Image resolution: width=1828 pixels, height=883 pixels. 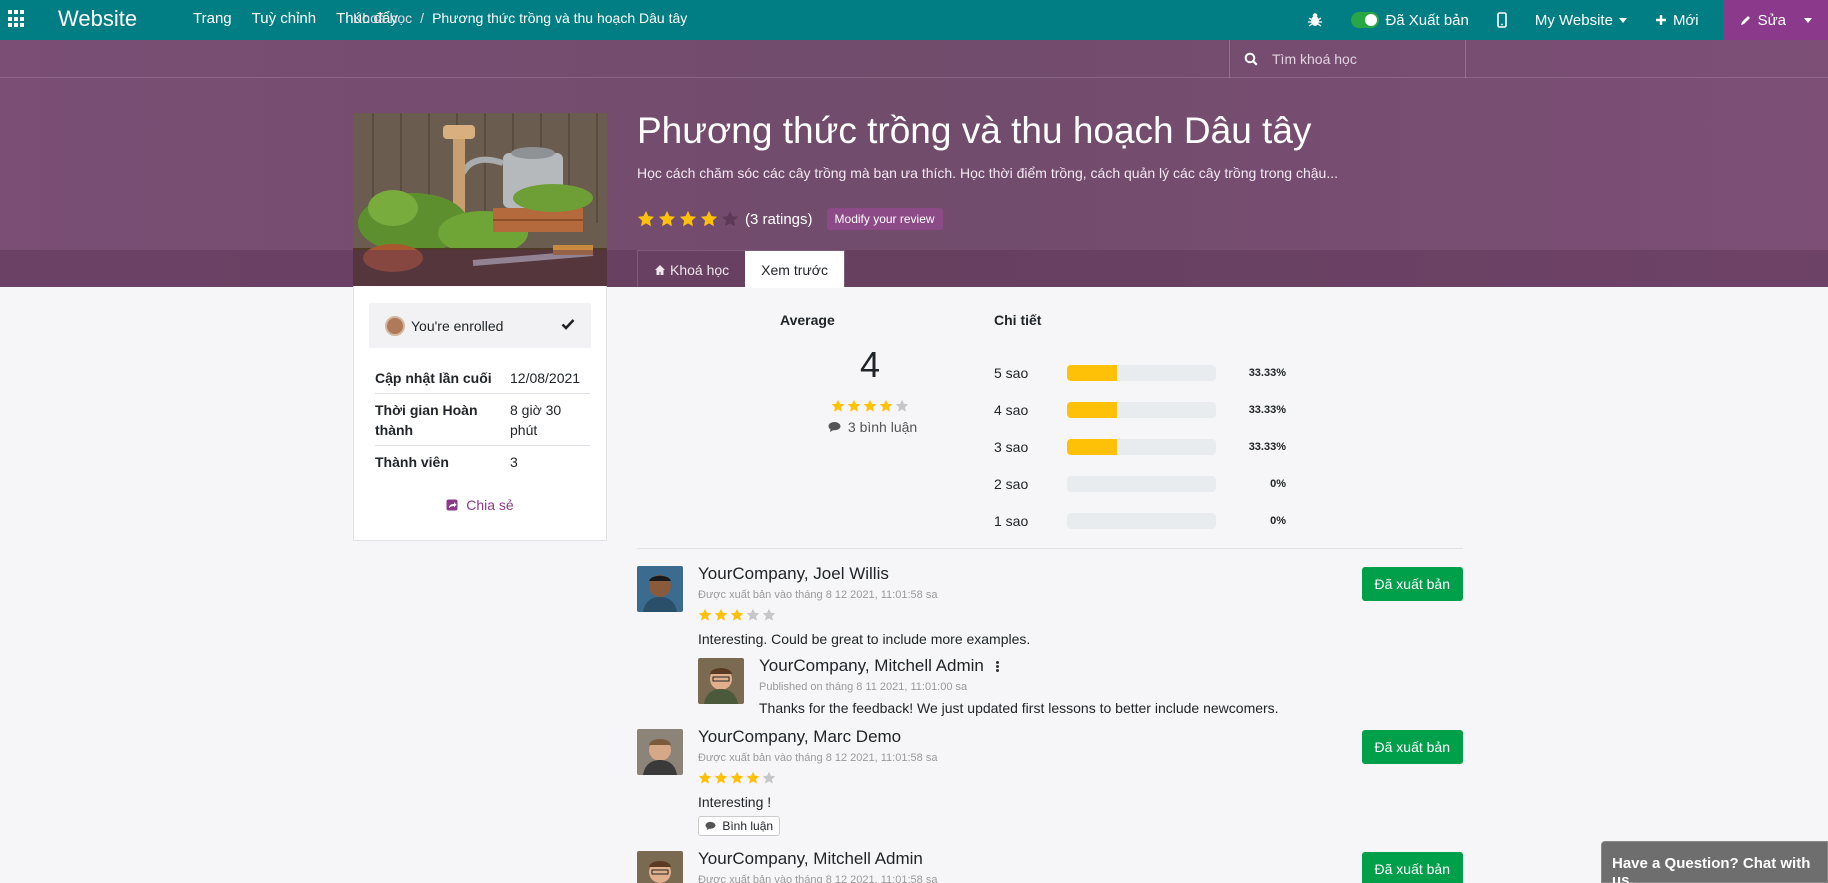 I want to click on edit-button: Sửa, so click(x=1775, y=20).